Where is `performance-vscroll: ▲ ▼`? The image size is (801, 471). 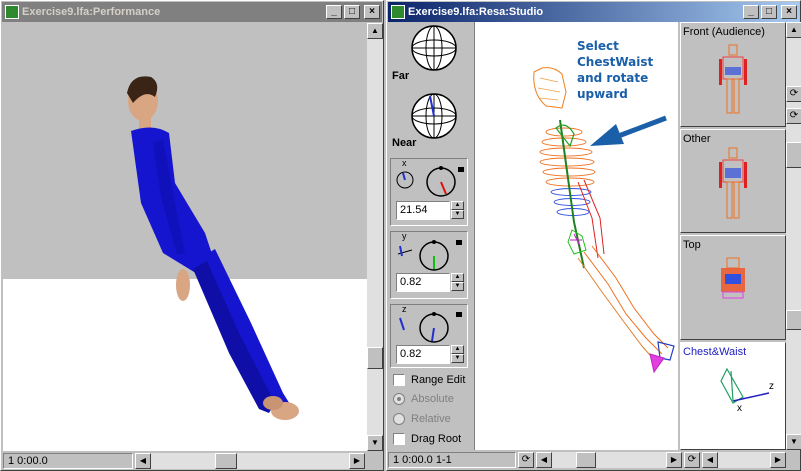
performance-vscroll: ▲ ▼ is located at coordinates (375, 237).